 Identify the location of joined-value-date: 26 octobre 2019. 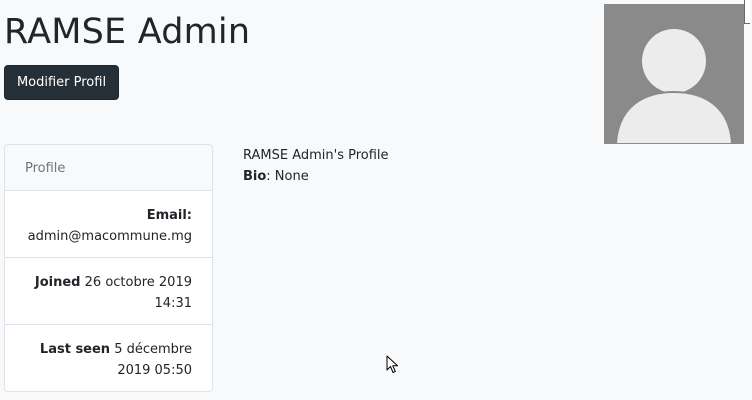
(138, 282).